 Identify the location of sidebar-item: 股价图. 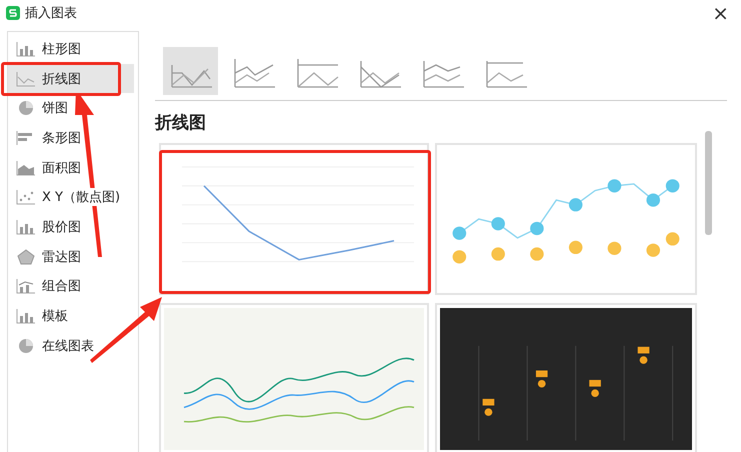
(71, 227).